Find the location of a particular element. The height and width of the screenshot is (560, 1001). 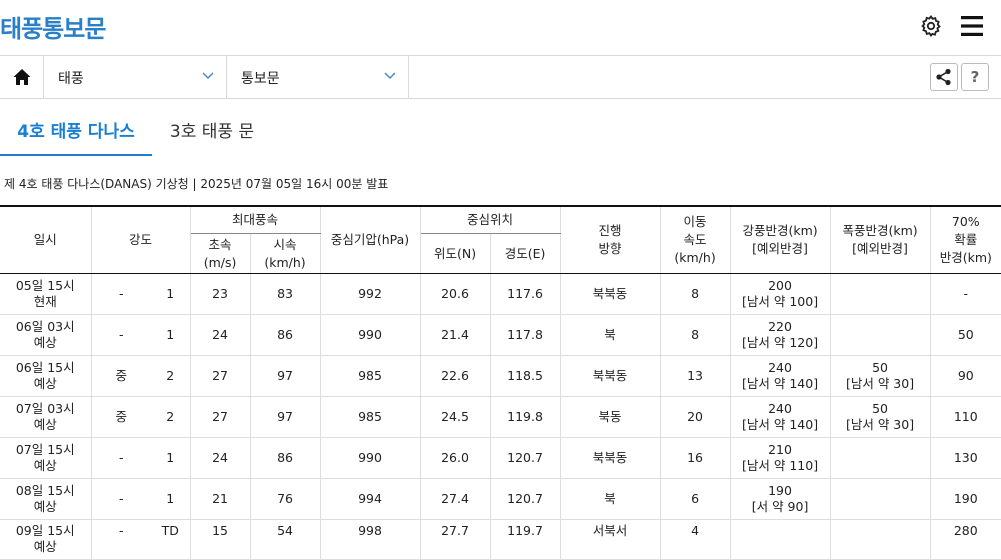

category-dropdown-label: 태풍 is located at coordinates (71, 79).